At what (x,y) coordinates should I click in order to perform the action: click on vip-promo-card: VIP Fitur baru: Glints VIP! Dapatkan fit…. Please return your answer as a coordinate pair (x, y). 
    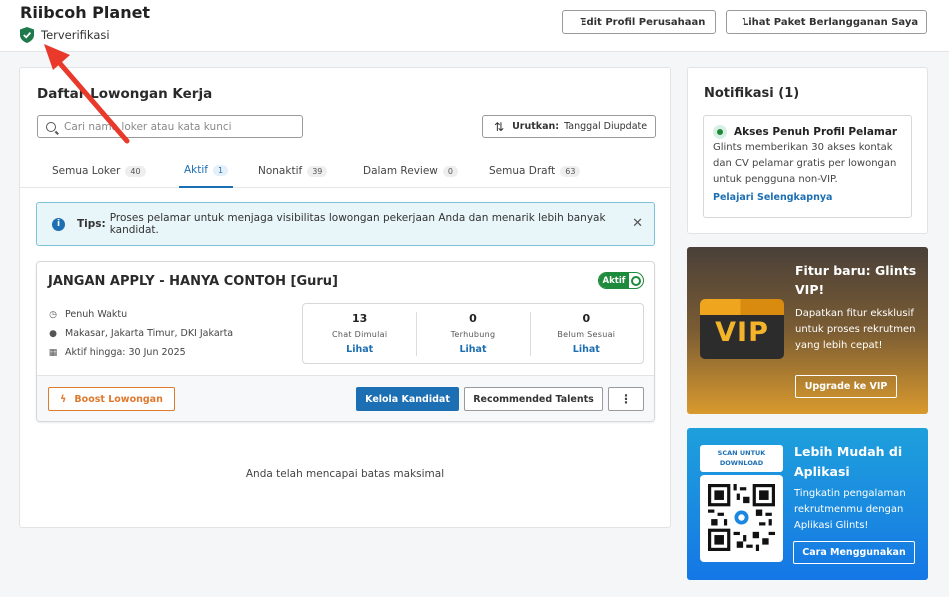
    Looking at the image, I should click on (807, 330).